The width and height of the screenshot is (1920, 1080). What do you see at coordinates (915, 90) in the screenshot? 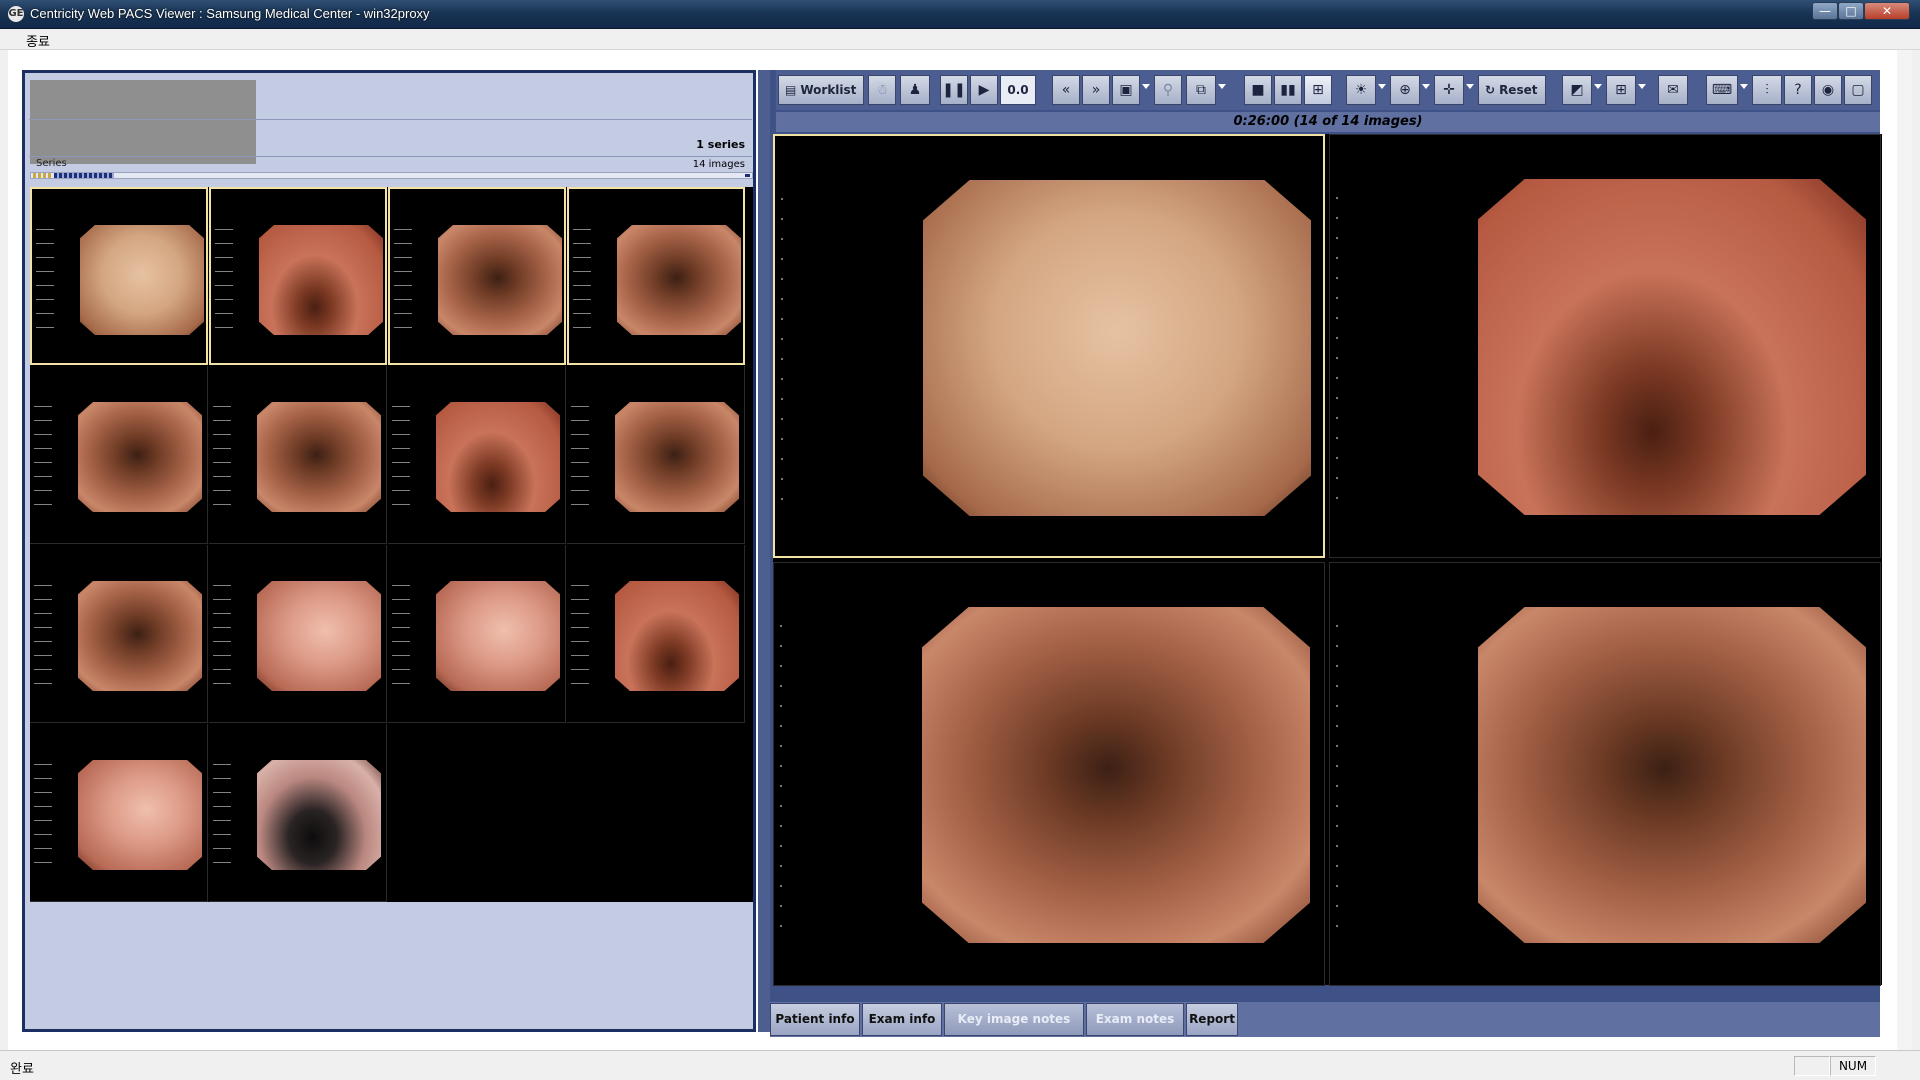
I see `physician-button: ♟` at bounding box center [915, 90].